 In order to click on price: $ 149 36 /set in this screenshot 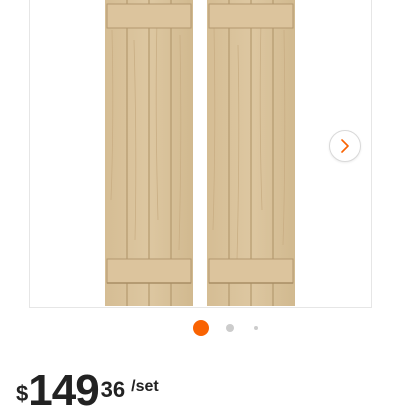, I will do `click(87, 391)`.